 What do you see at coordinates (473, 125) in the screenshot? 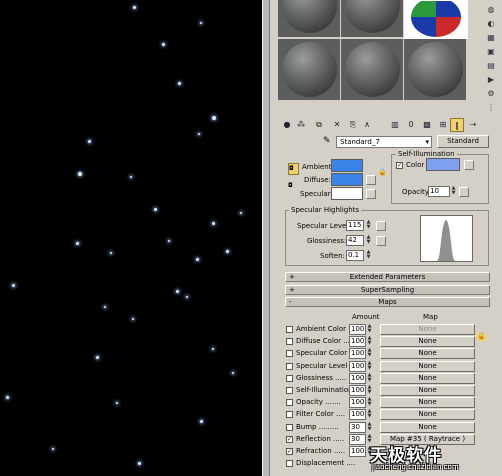
I see `go-sibling-icon: ⇢` at bounding box center [473, 125].